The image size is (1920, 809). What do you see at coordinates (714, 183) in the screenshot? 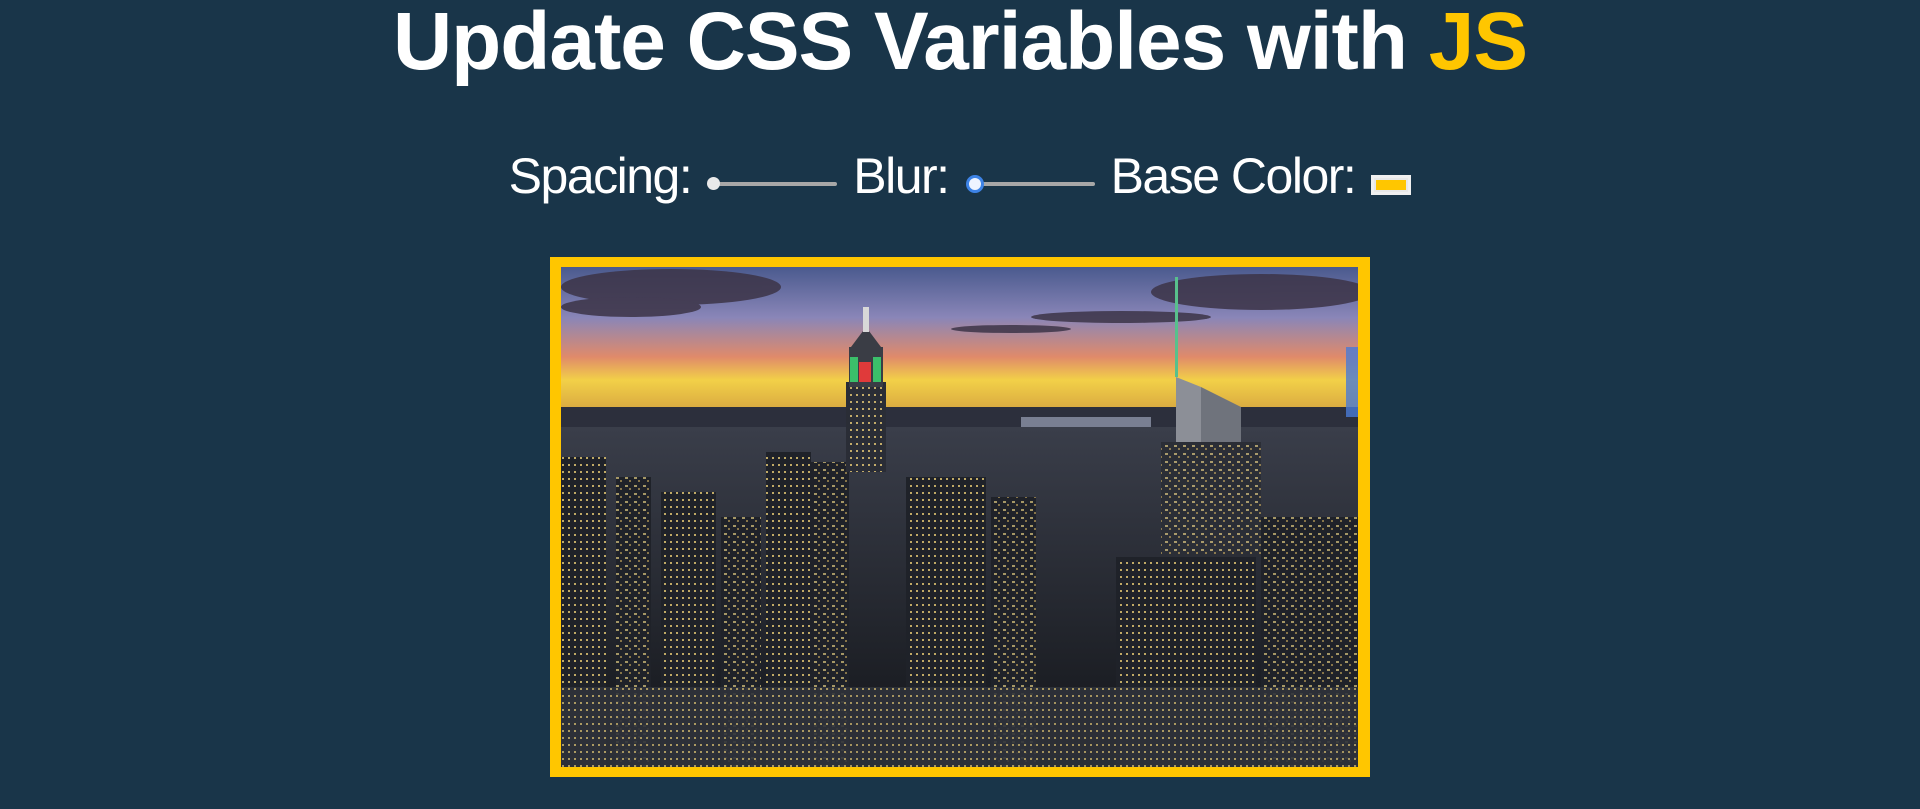
I see `spacing-slider-thumb` at bounding box center [714, 183].